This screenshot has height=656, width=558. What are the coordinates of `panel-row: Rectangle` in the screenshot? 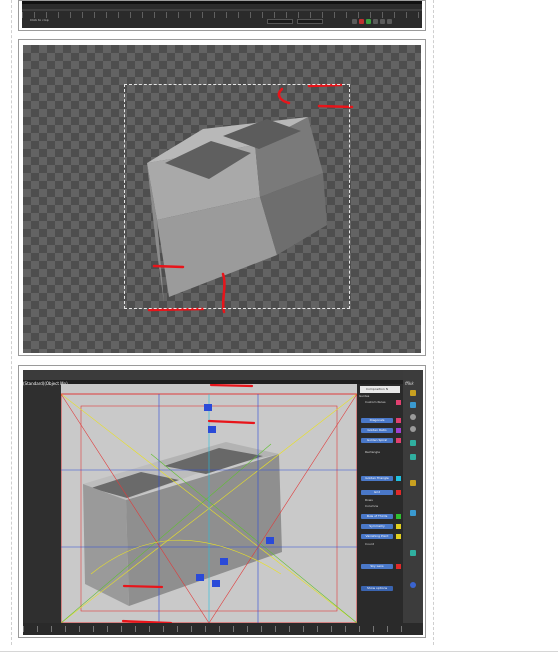 It's located at (372, 452).